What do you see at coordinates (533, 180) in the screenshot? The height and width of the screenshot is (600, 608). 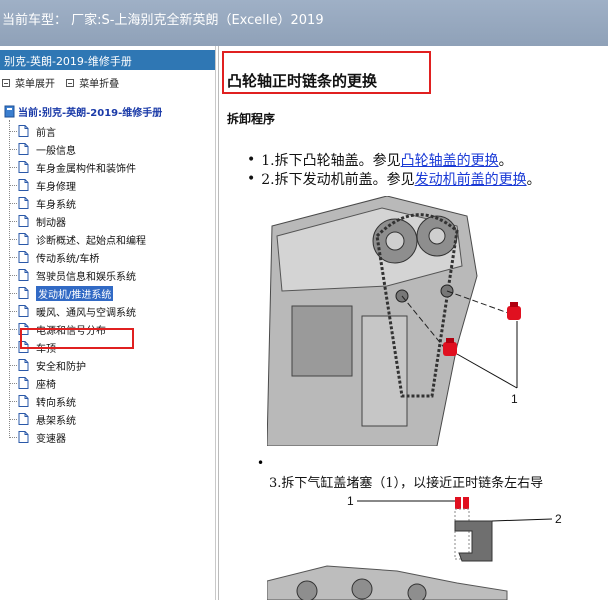 I see `step-2-end: 。` at bounding box center [533, 180].